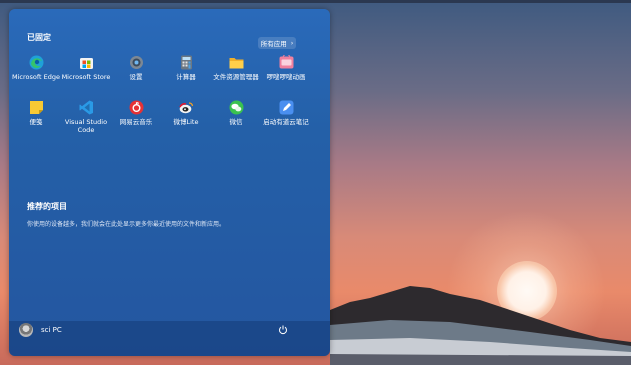 The image size is (631, 370). I want to click on pinned-app-edge: Microsoft Edge, so click(36, 68).